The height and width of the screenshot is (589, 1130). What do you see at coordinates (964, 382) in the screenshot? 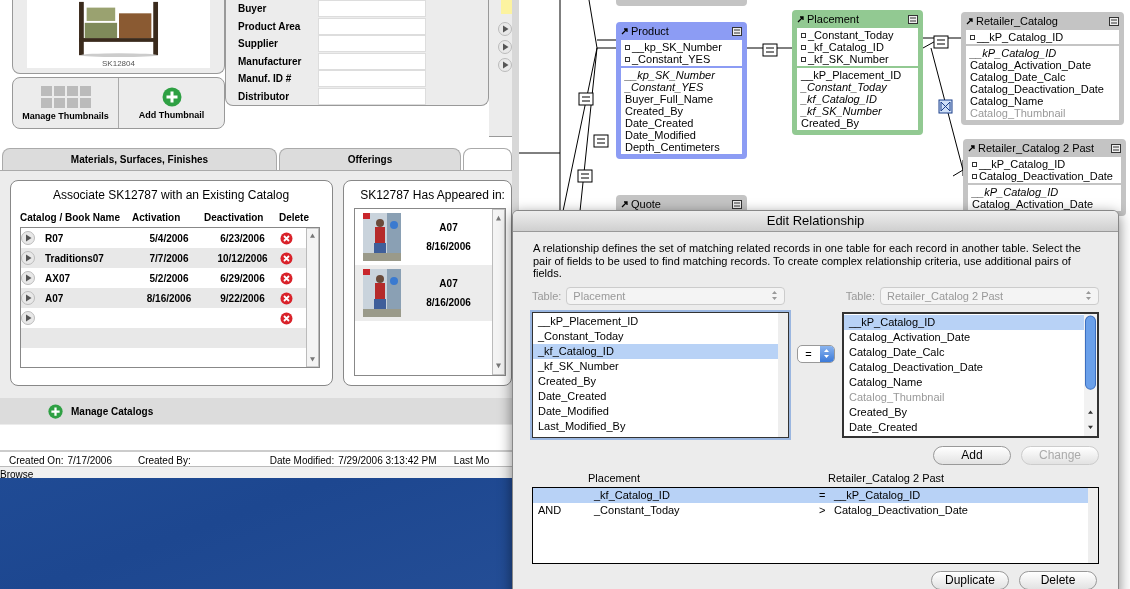
I see `field-item: Catalog_Name` at bounding box center [964, 382].